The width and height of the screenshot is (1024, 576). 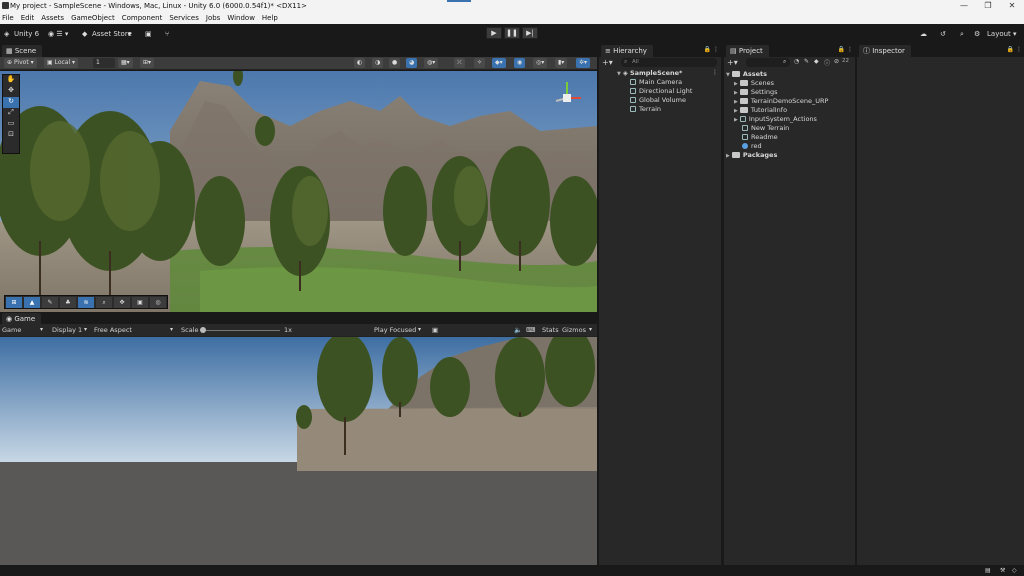 What do you see at coordinates (270, 18) in the screenshot?
I see `menu-help: Help` at bounding box center [270, 18].